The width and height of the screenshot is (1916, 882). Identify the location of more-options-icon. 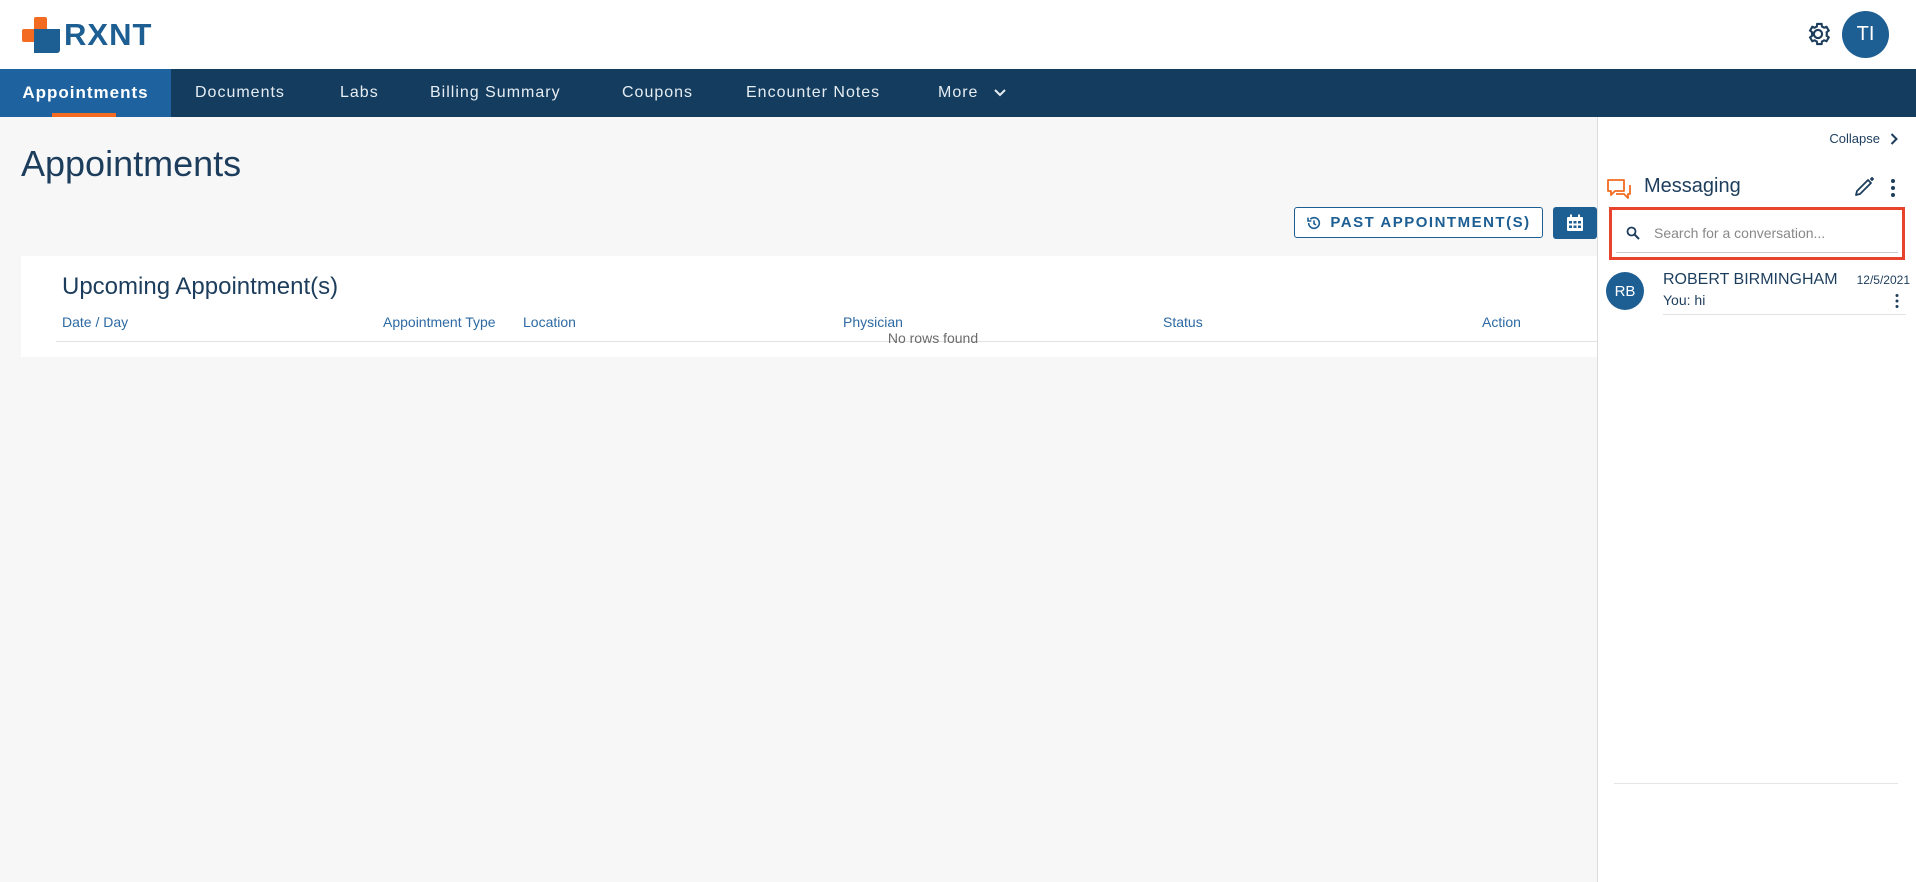
(1893, 188).